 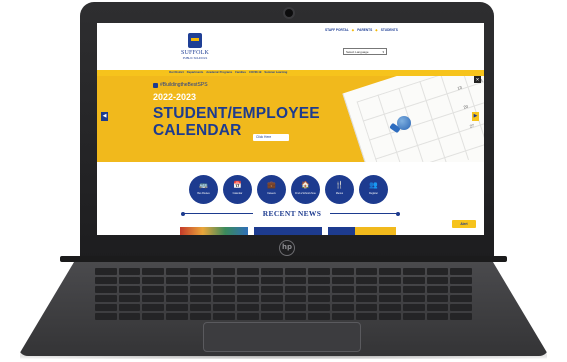 I want to click on quicklink-careers: 💼 Careers, so click(x=271, y=189).